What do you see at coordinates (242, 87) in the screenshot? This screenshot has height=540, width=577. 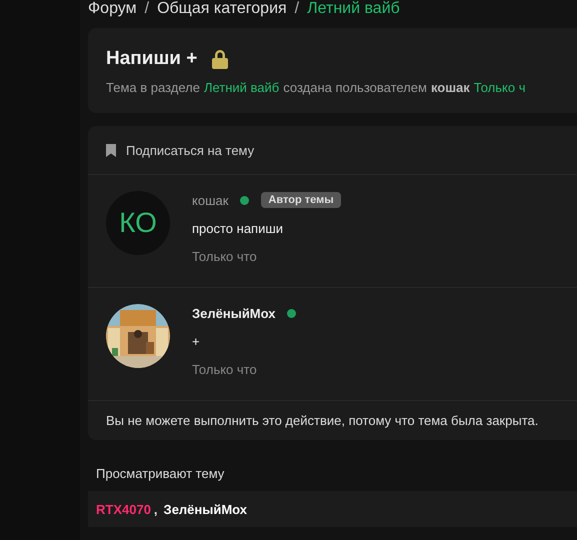 I see `section-link: Летний вайб` at bounding box center [242, 87].